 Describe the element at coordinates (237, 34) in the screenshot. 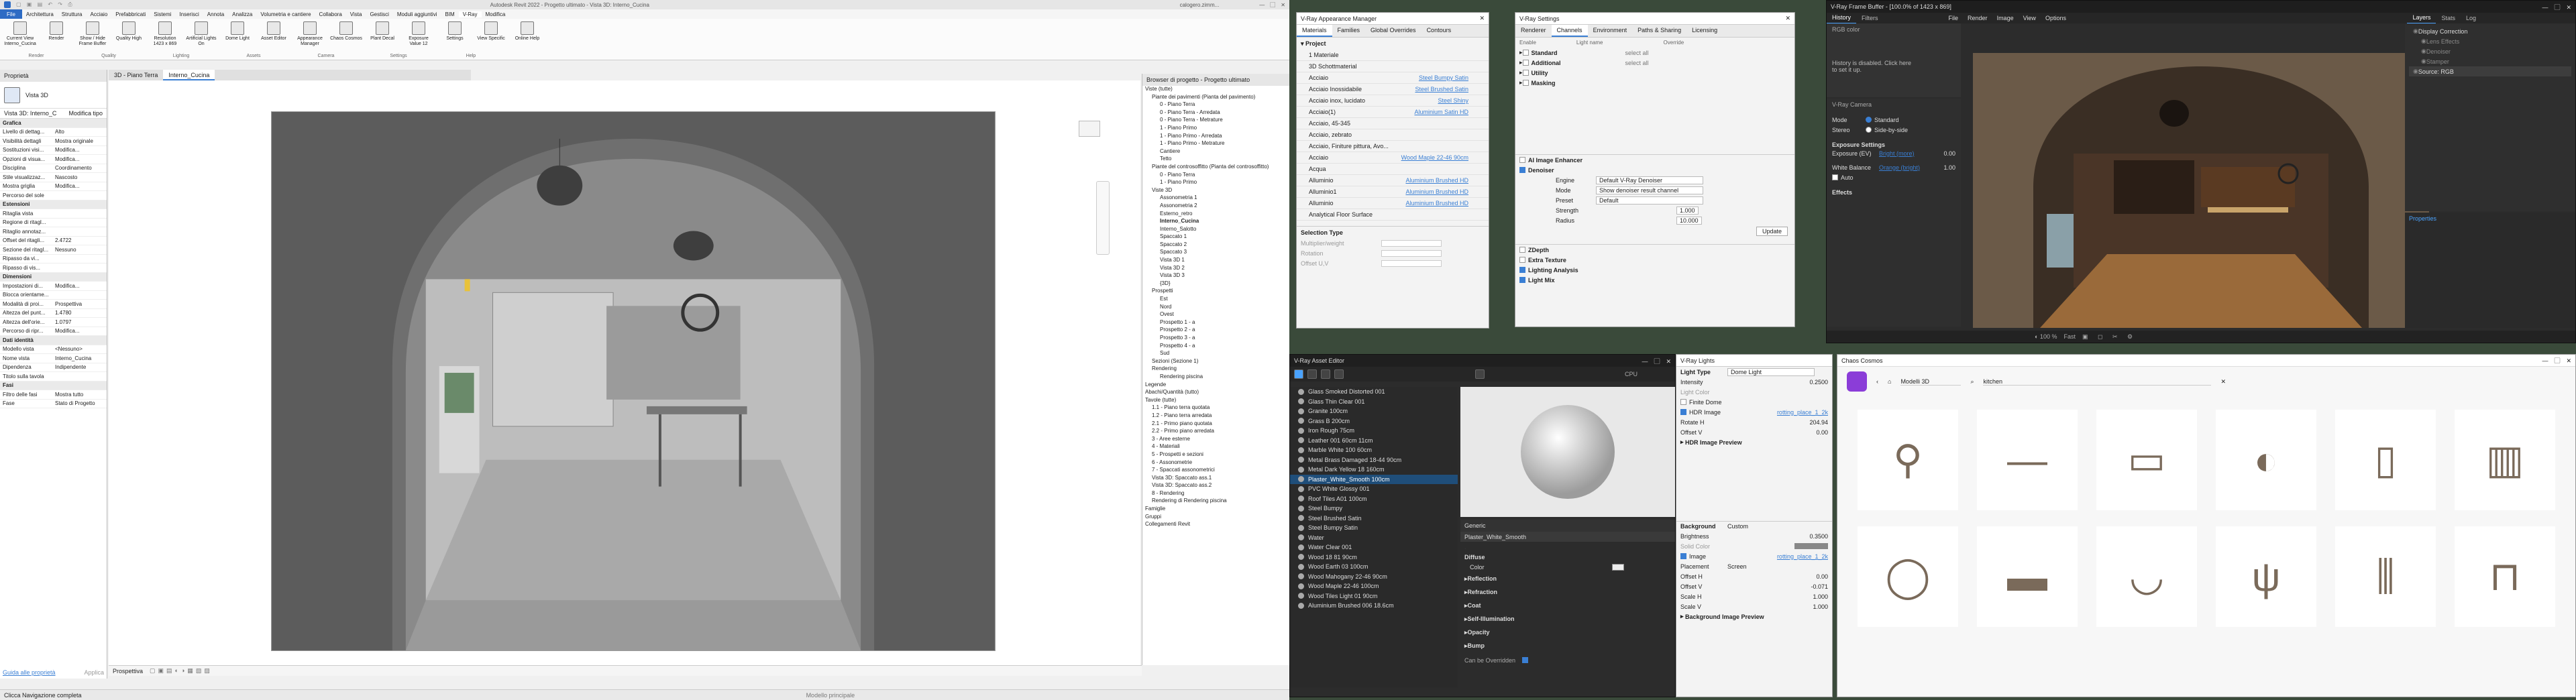

I see `ribbon-button: Dome Light` at that location.